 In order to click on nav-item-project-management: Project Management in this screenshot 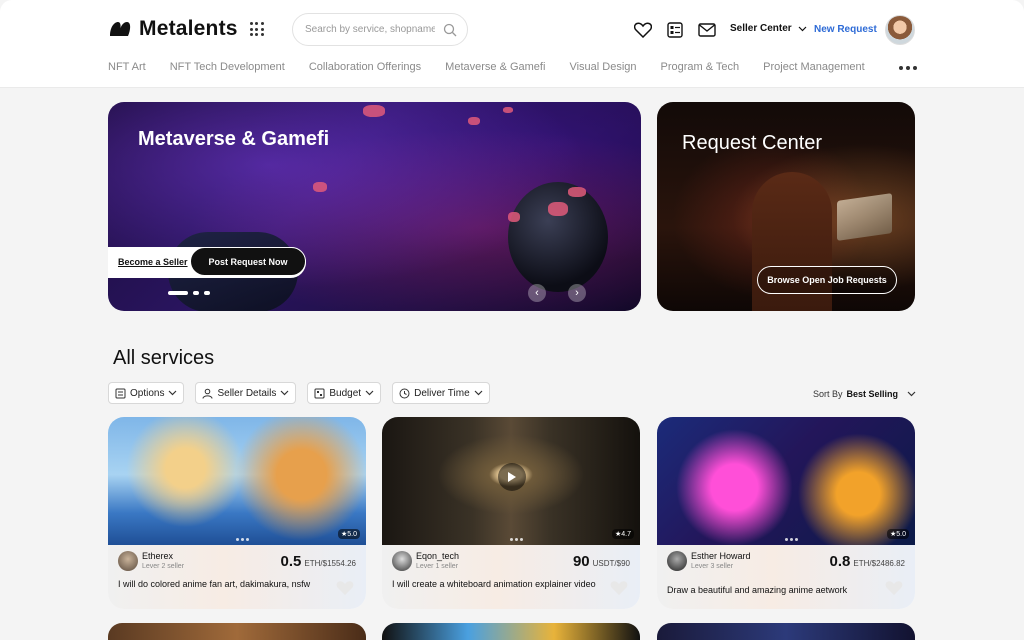, I will do `click(814, 67)`.